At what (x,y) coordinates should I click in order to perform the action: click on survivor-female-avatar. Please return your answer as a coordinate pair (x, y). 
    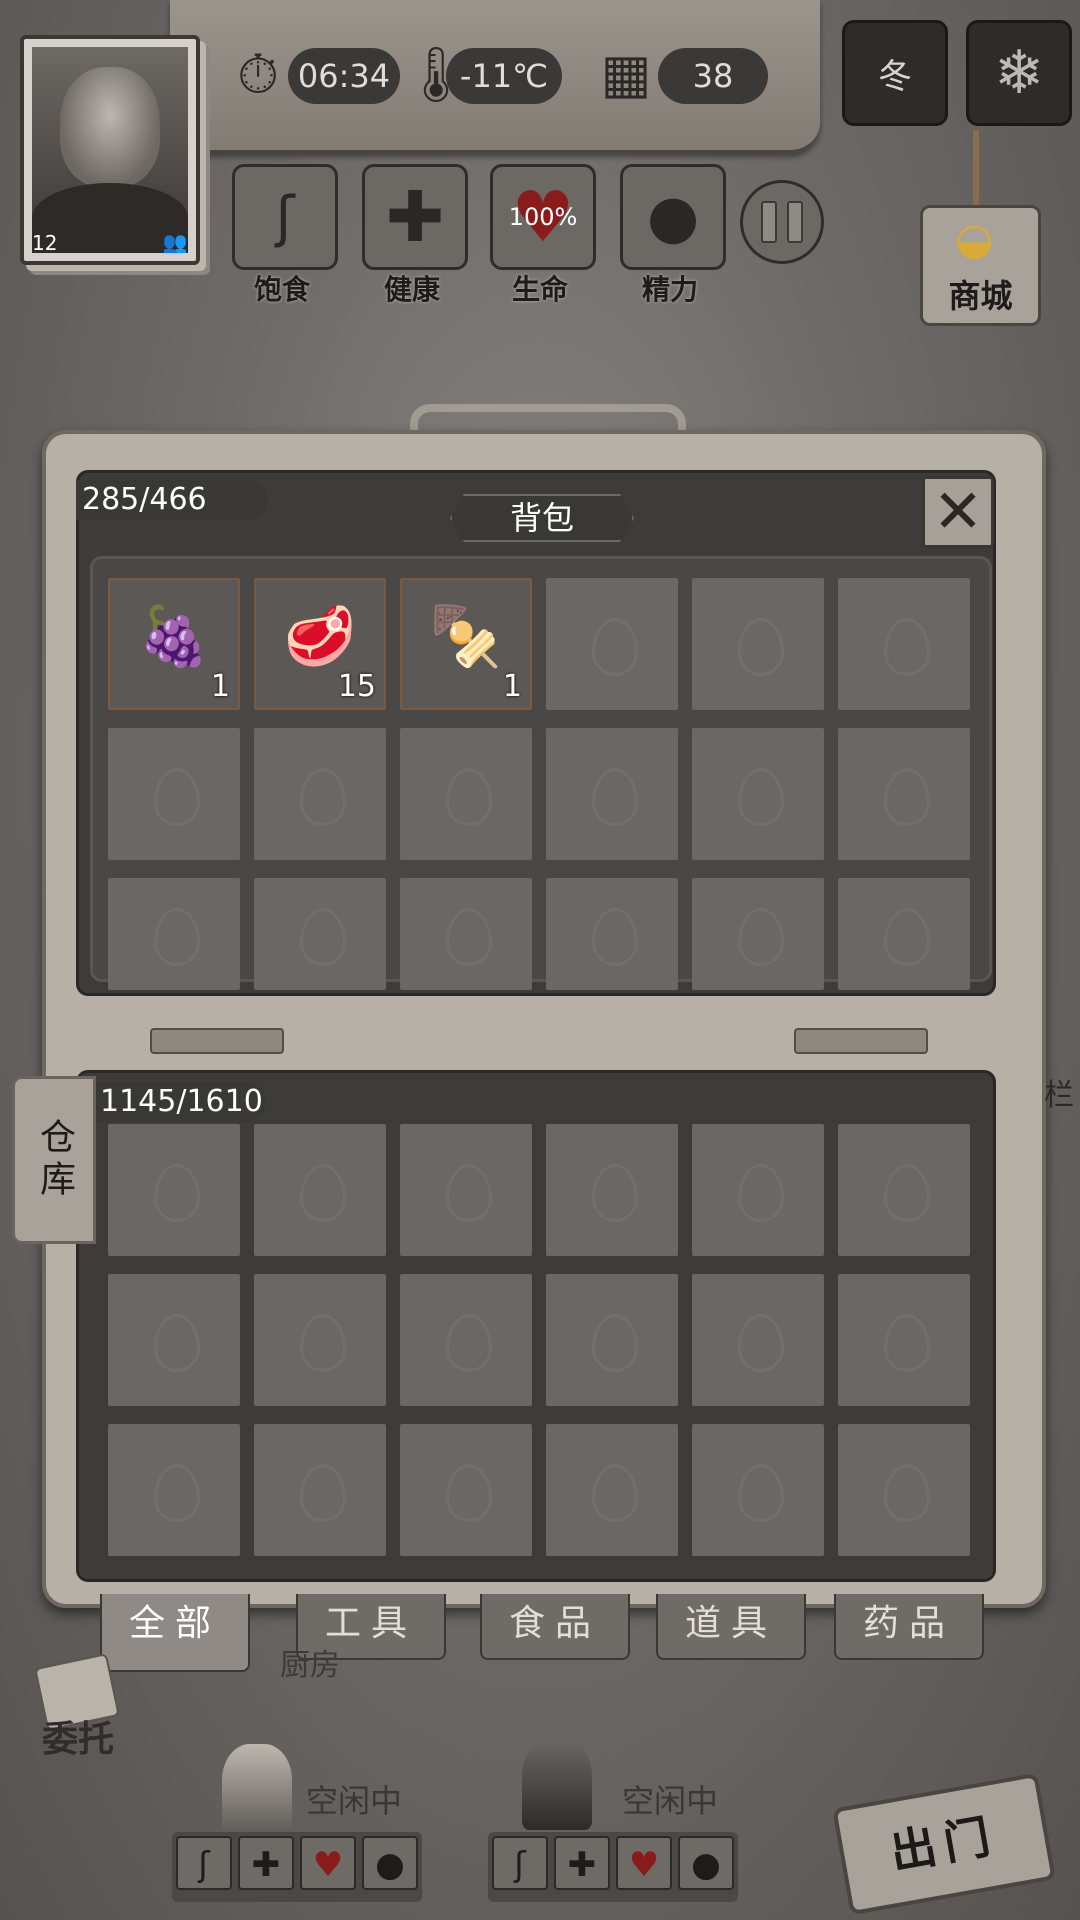
    Looking at the image, I should click on (257, 1789).